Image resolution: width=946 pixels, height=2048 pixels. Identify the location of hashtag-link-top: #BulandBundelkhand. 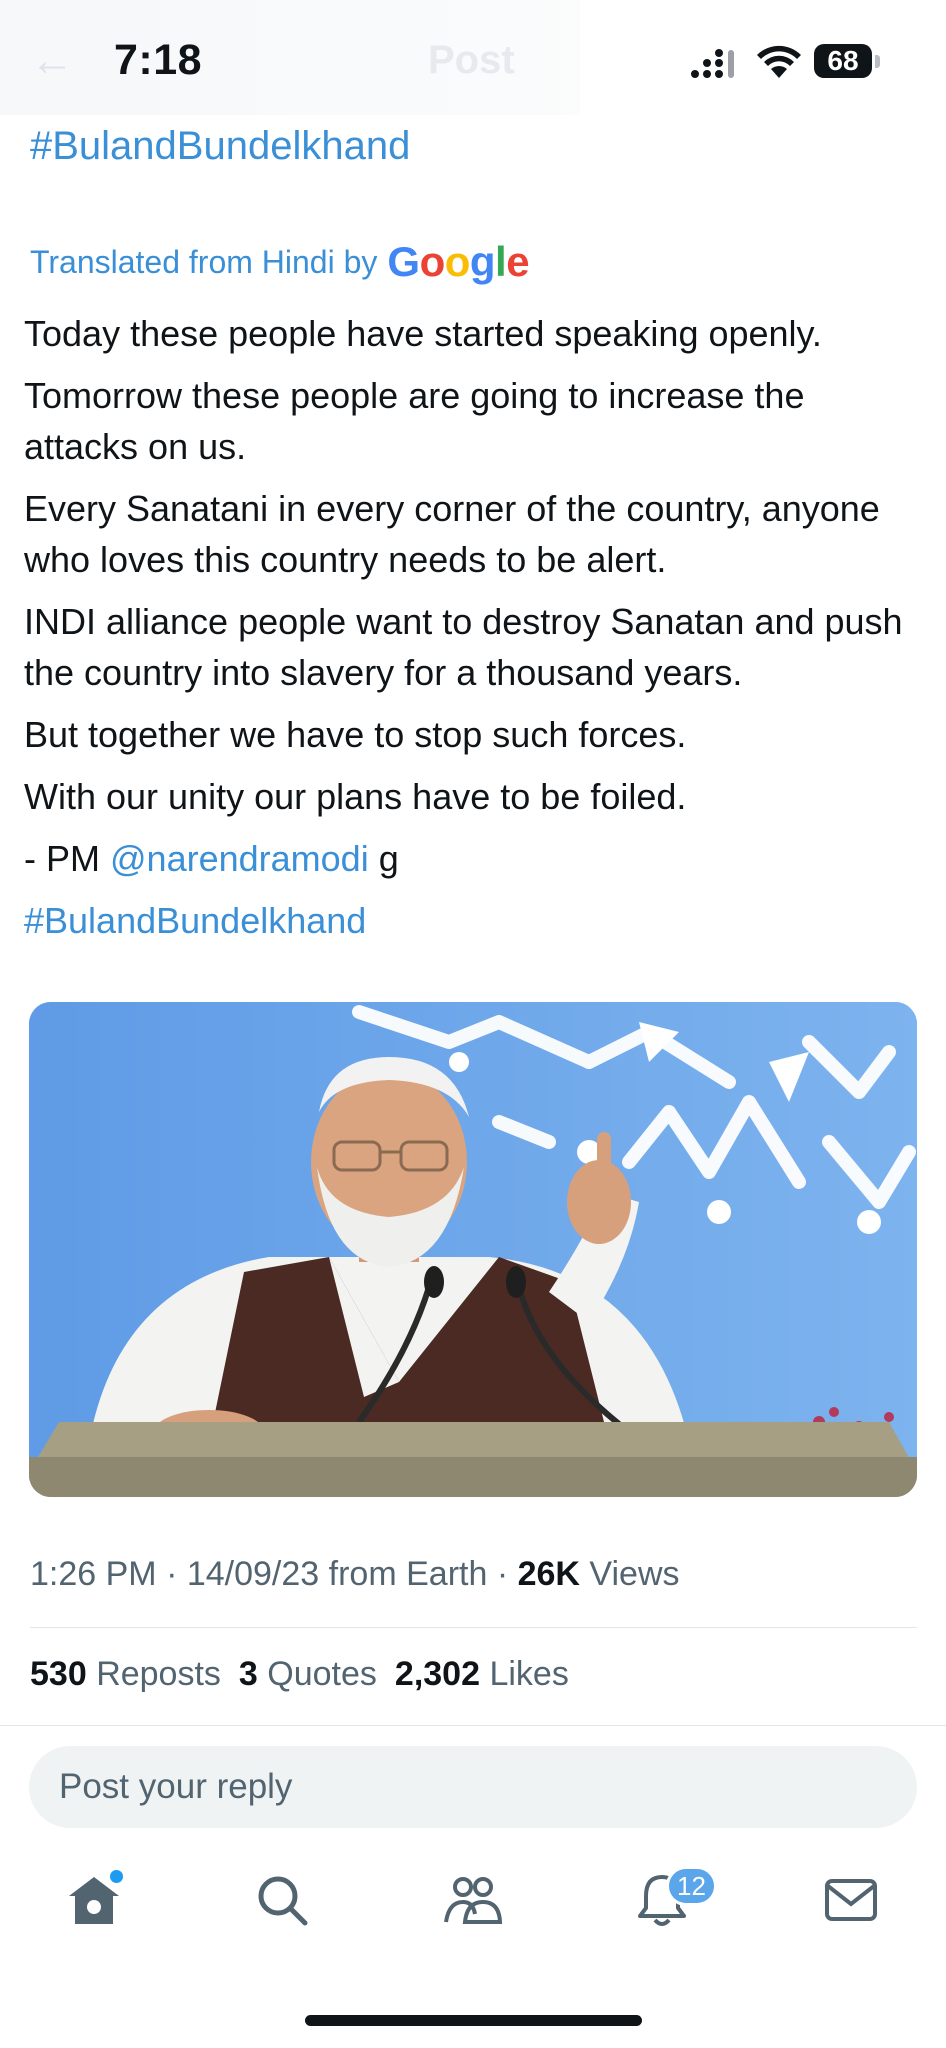
(220, 146).